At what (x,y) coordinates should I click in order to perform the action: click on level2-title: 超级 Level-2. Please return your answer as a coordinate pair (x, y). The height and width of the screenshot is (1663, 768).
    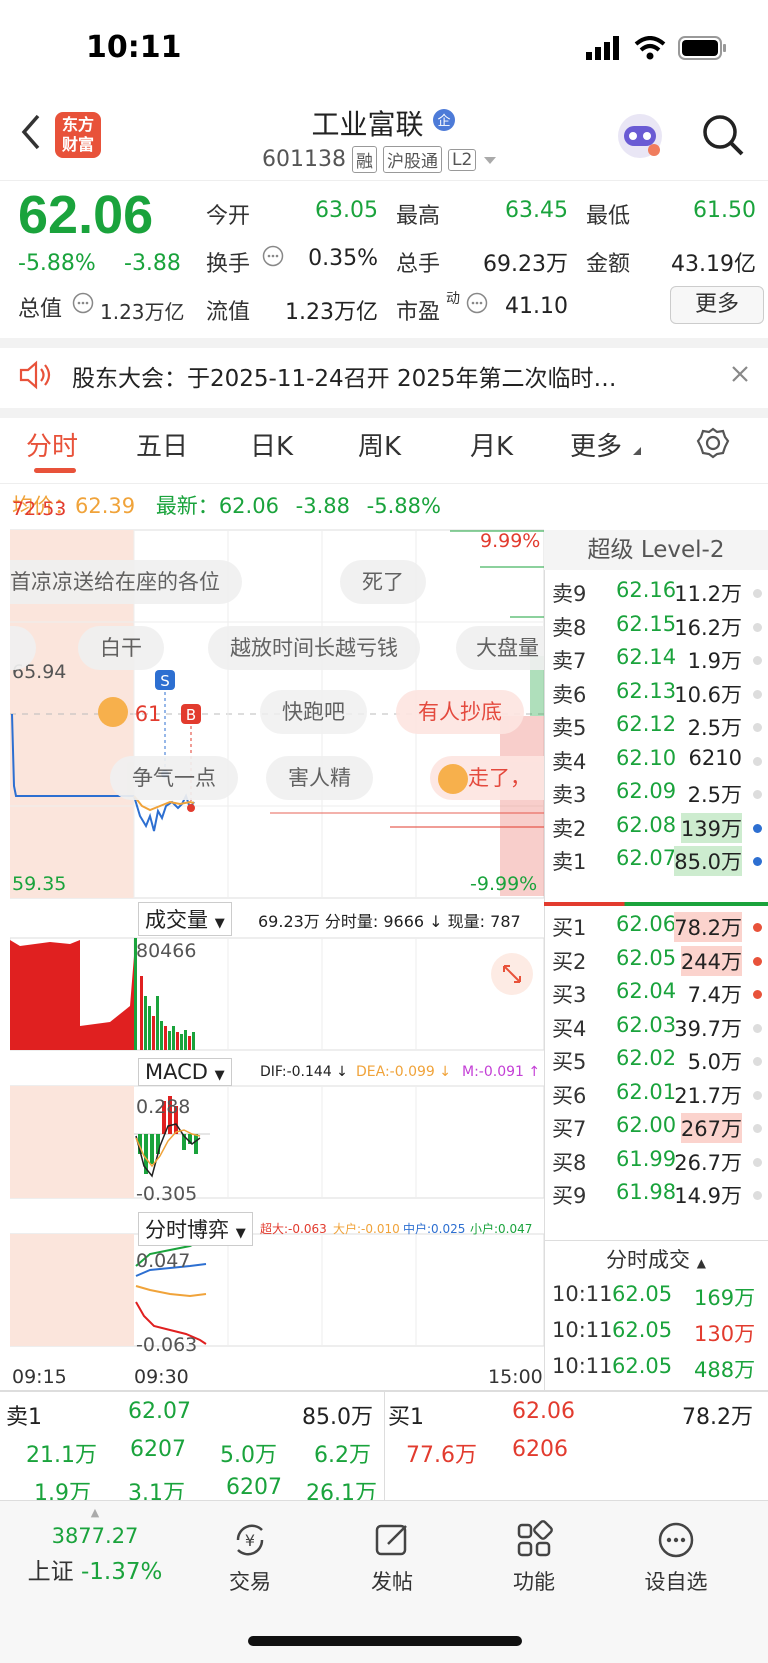
    Looking at the image, I should click on (656, 550).